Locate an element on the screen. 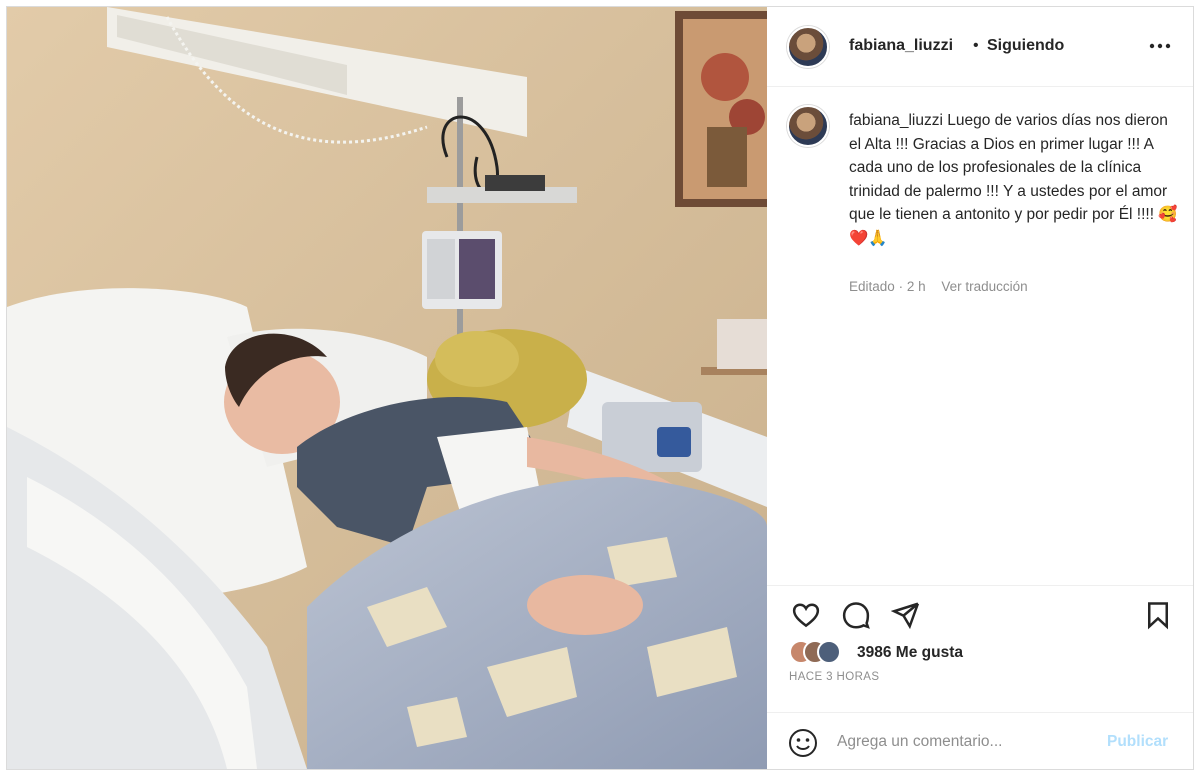  edited-label: Editado is located at coordinates (872, 286).